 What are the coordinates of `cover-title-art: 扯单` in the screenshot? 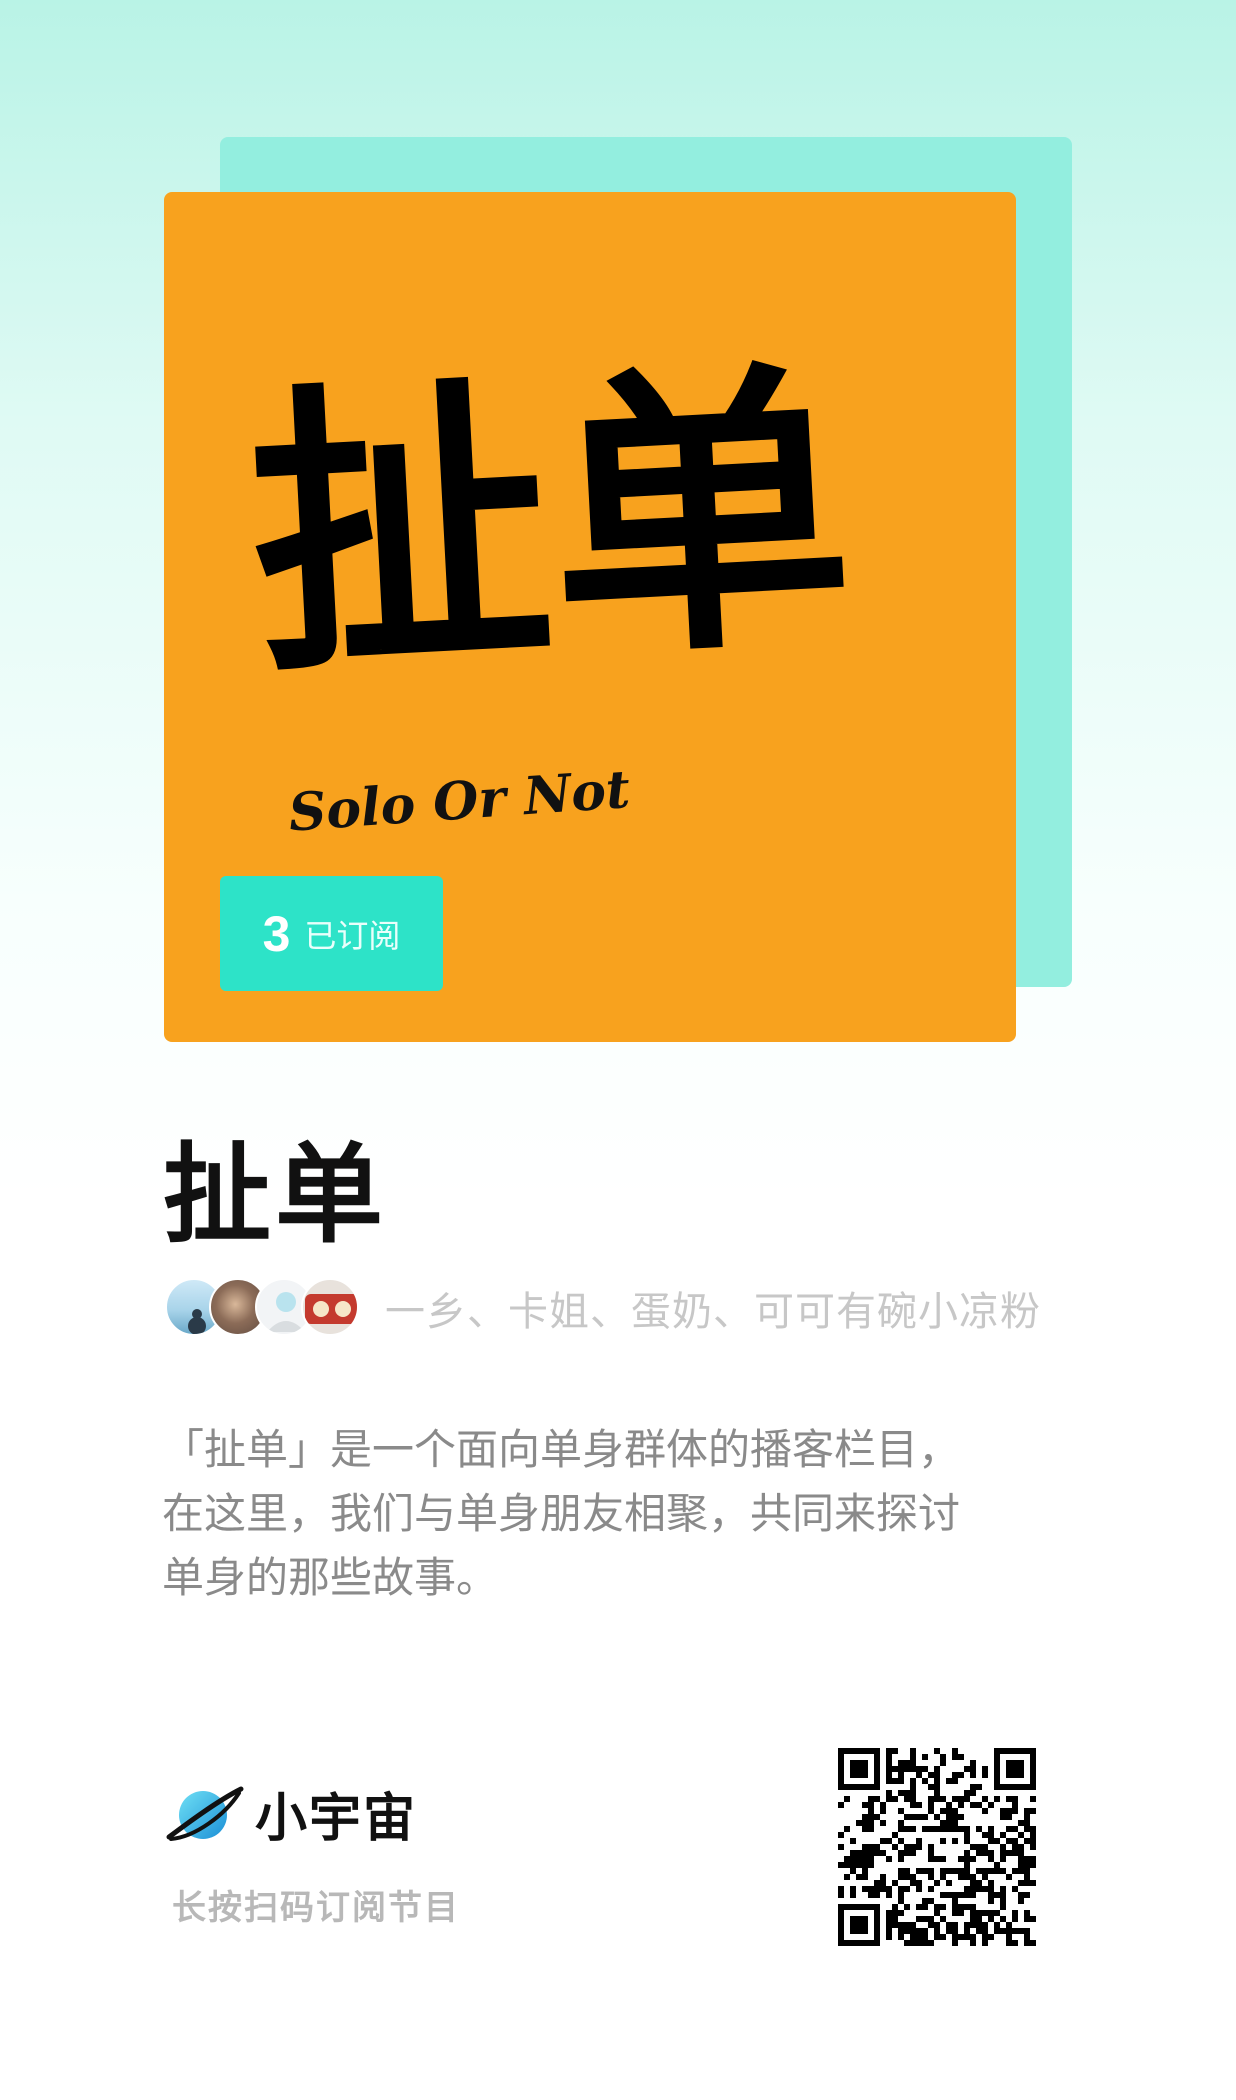 It's located at (550, 524).